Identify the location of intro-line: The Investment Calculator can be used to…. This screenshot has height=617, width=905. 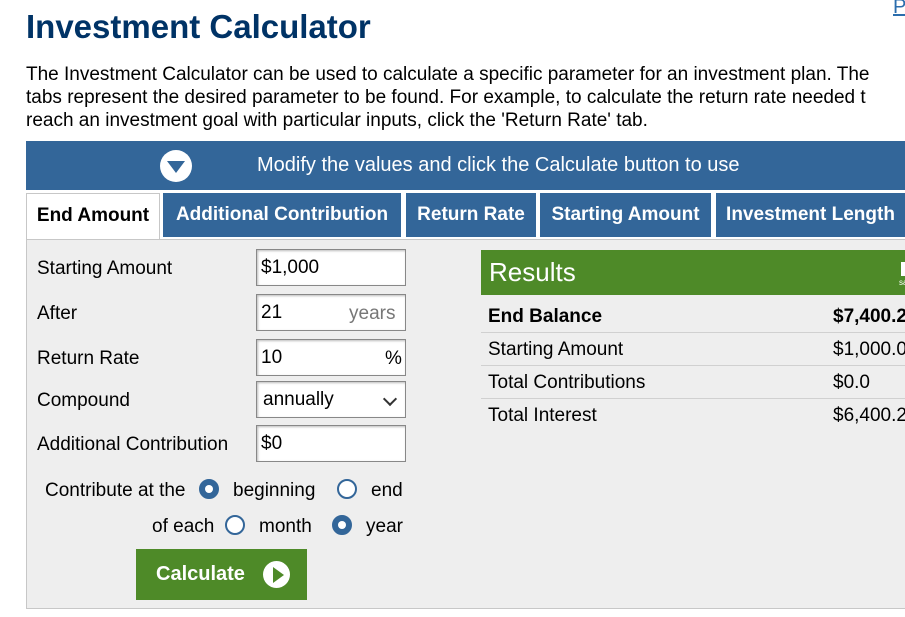
(448, 74).